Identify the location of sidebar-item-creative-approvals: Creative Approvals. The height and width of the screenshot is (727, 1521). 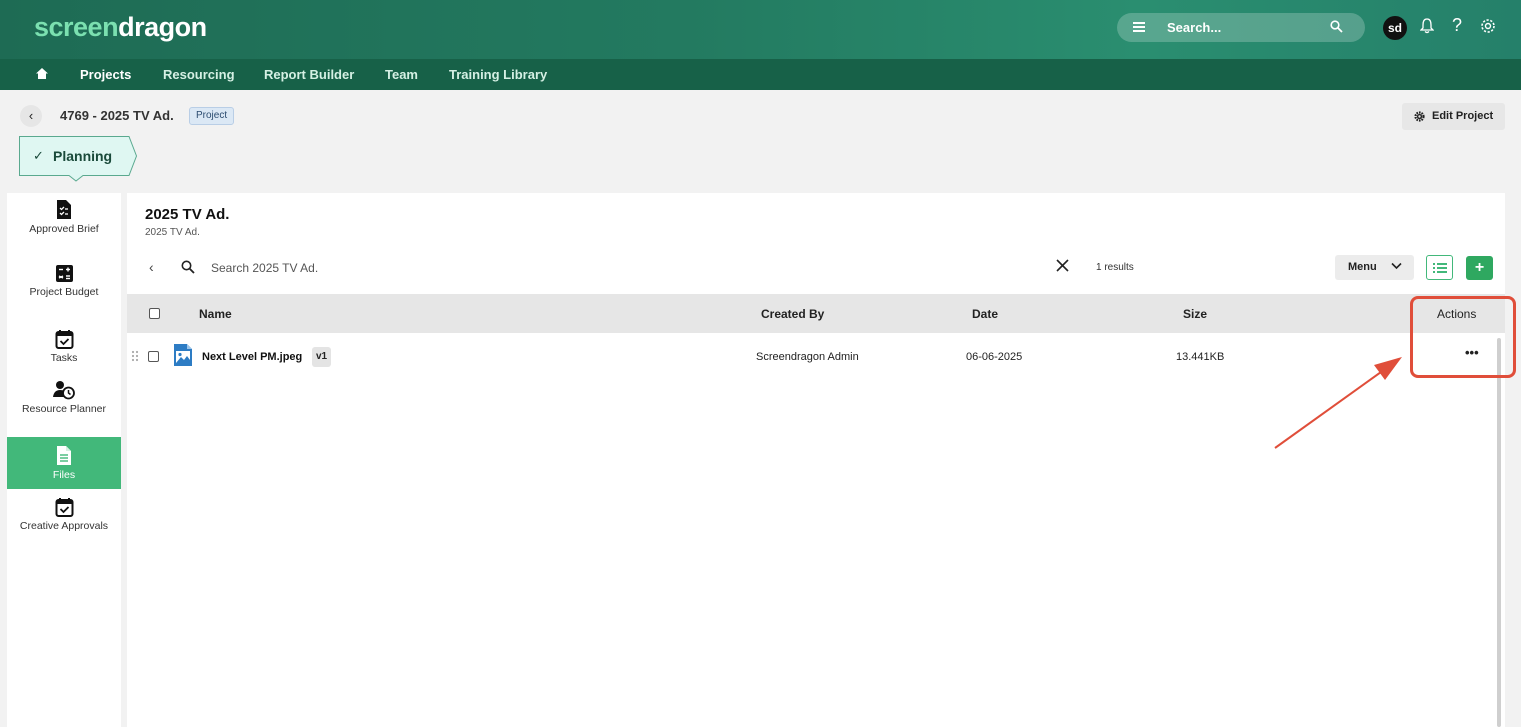
(64, 523).